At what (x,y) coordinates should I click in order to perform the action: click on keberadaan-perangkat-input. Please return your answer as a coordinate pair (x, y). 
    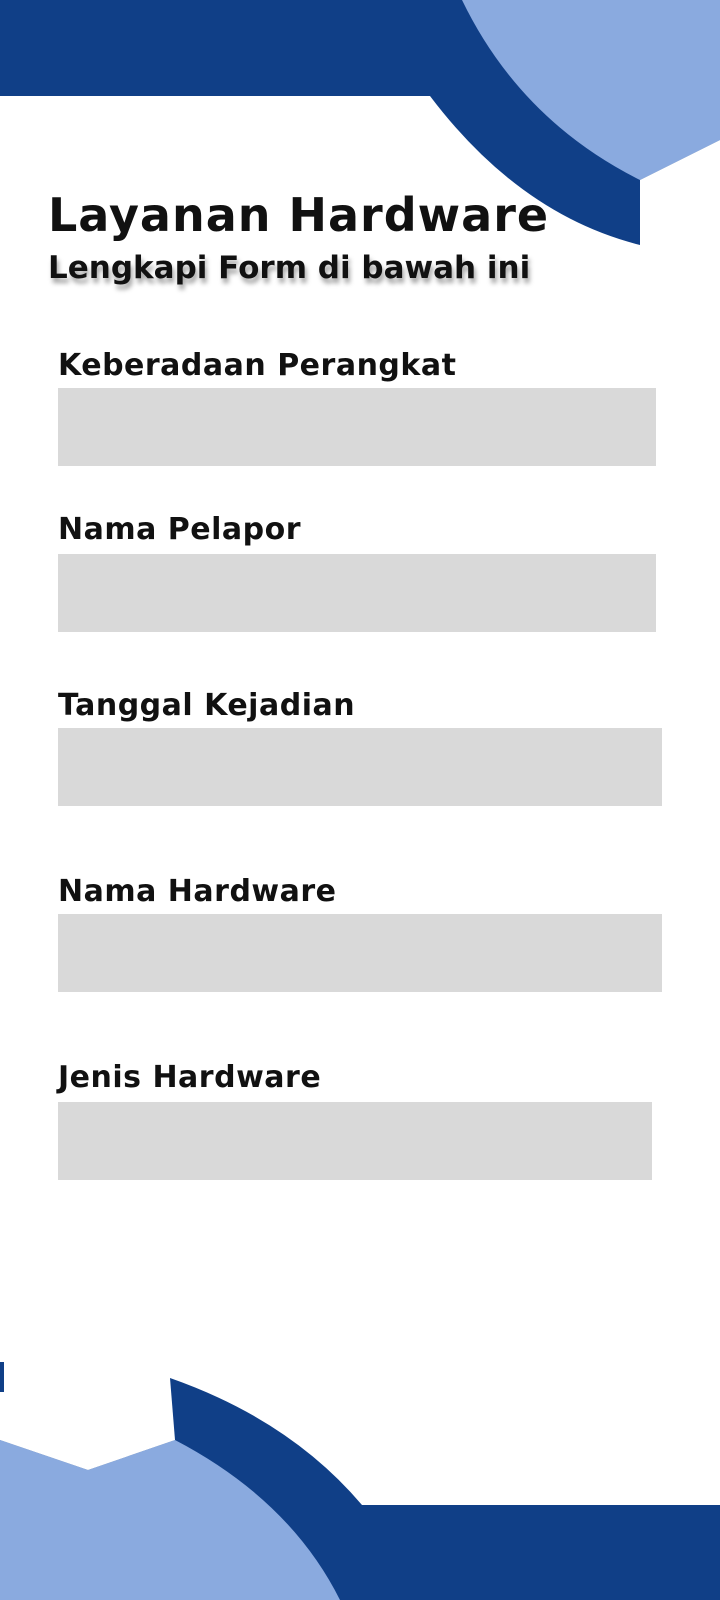
    Looking at the image, I should click on (357, 427).